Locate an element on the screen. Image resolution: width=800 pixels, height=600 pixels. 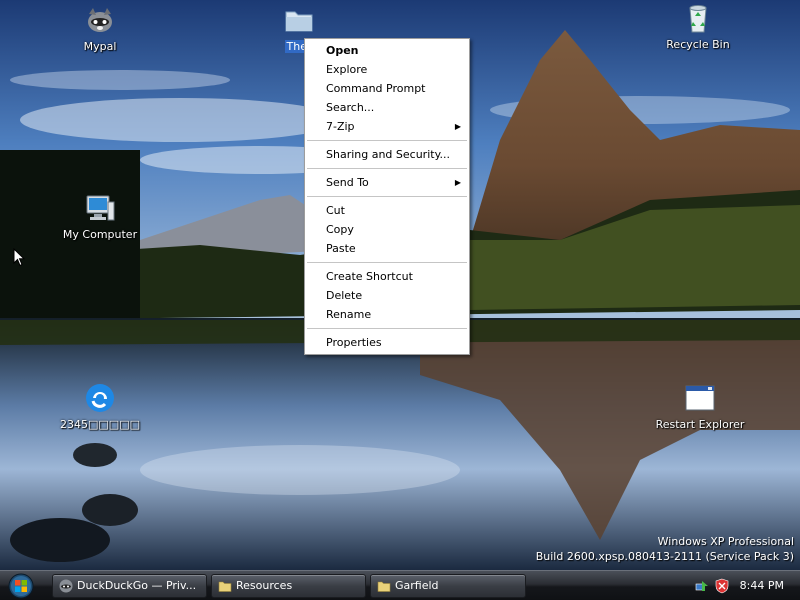
taskbar-button-label: Resources is located at coordinates (264, 585).